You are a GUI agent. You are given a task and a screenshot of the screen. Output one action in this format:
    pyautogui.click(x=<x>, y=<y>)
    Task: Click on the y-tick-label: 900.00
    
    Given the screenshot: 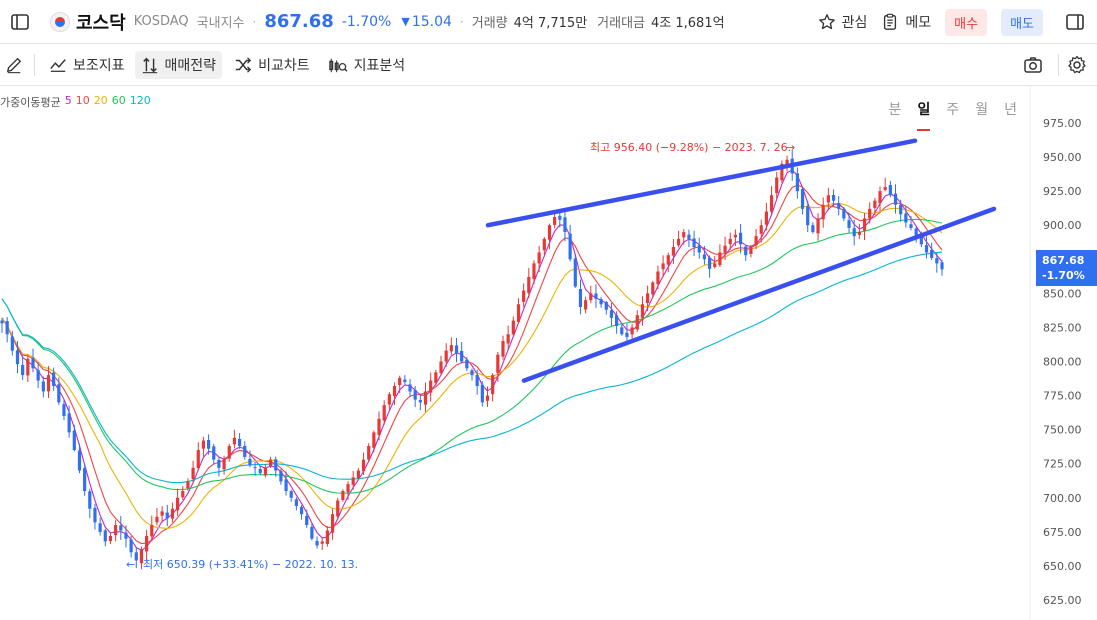 What is the action you would take?
    pyautogui.click(x=1062, y=225)
    